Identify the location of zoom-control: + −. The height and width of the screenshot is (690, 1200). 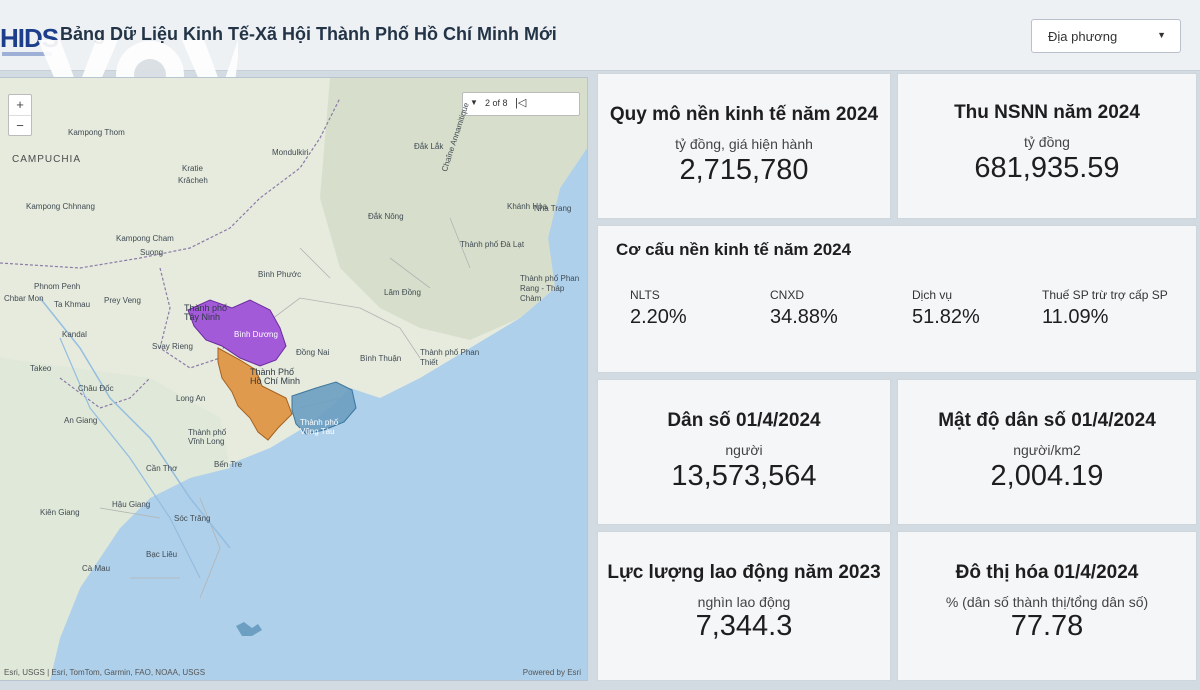
(20, 115).